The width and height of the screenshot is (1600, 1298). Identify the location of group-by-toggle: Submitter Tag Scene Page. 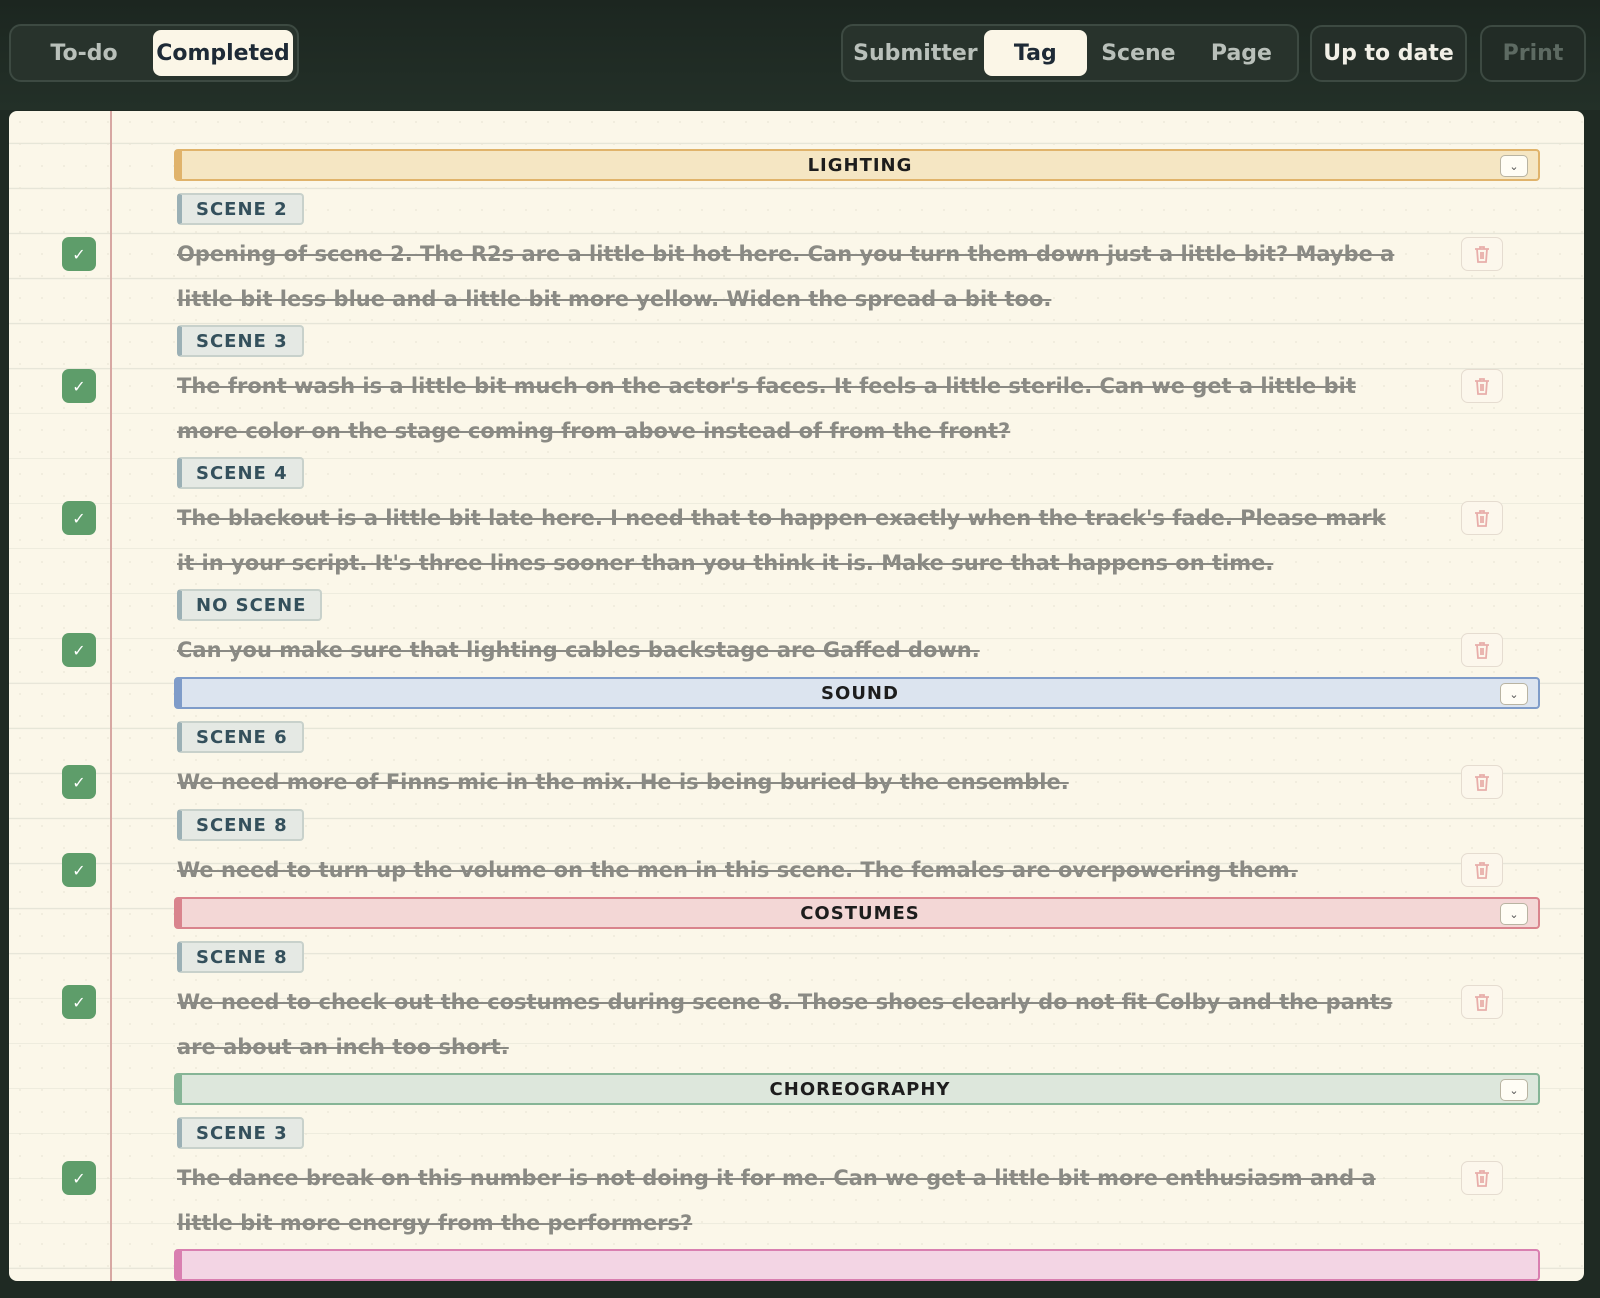
(1070, 53).